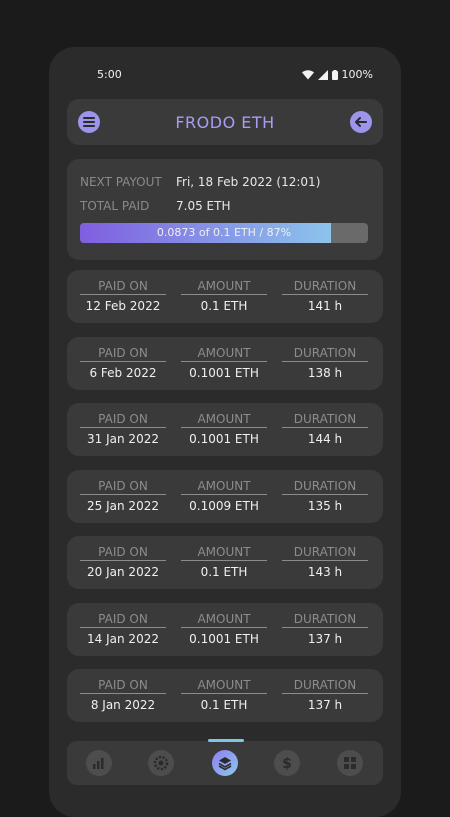 This screenshot has height=817, width=450. I want to click on nav-earnings: $, so click(287, 763).